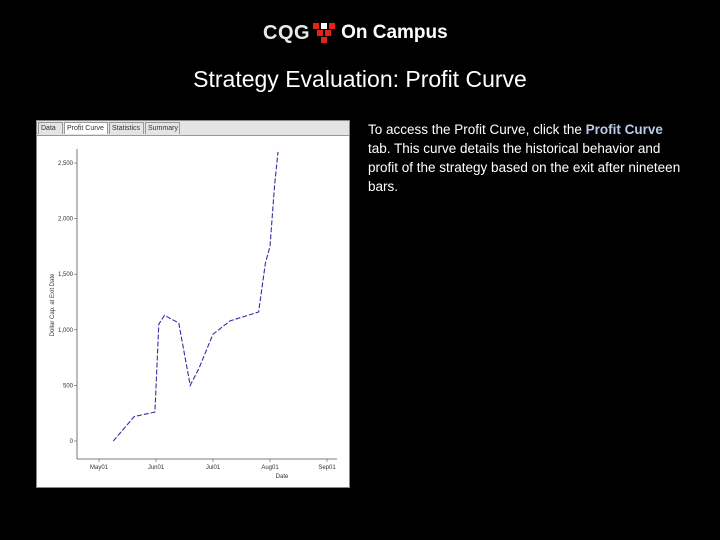 The image size is (720, 540). I want to click on y-tick-label: 1,000, so click(66, 331).